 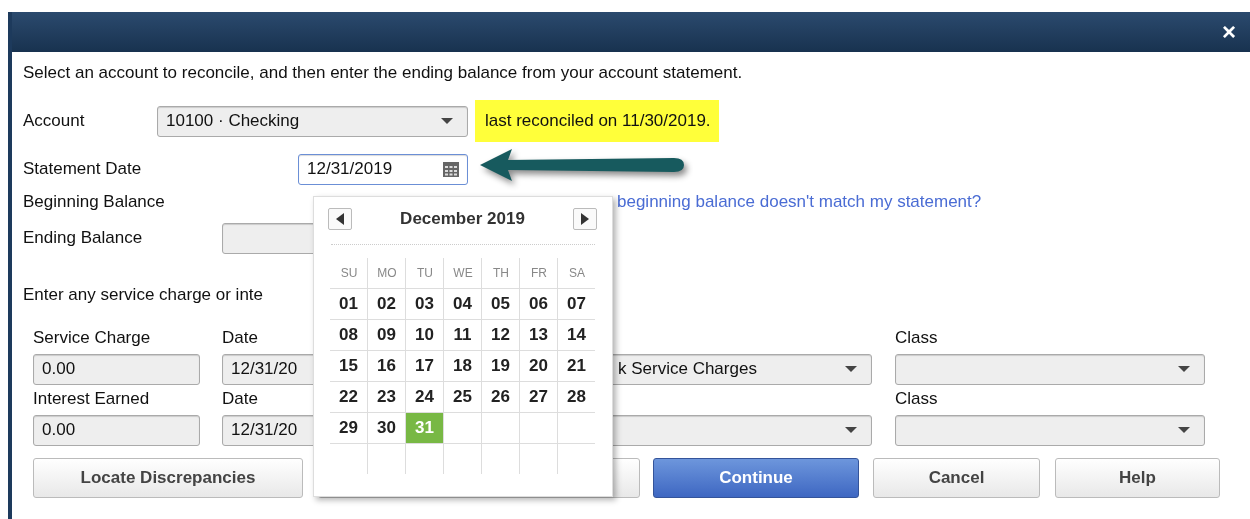 What do you see at coordinates (383, 169) in the screenshot?
I see `statement-date-field: 12/31/2019` at bounding box center [383, 169].